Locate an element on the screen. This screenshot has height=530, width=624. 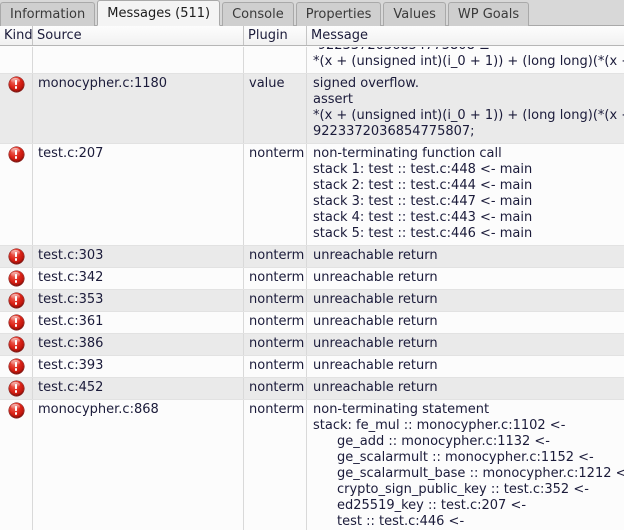
tab-label: Values is located at coordinates (414, 14).